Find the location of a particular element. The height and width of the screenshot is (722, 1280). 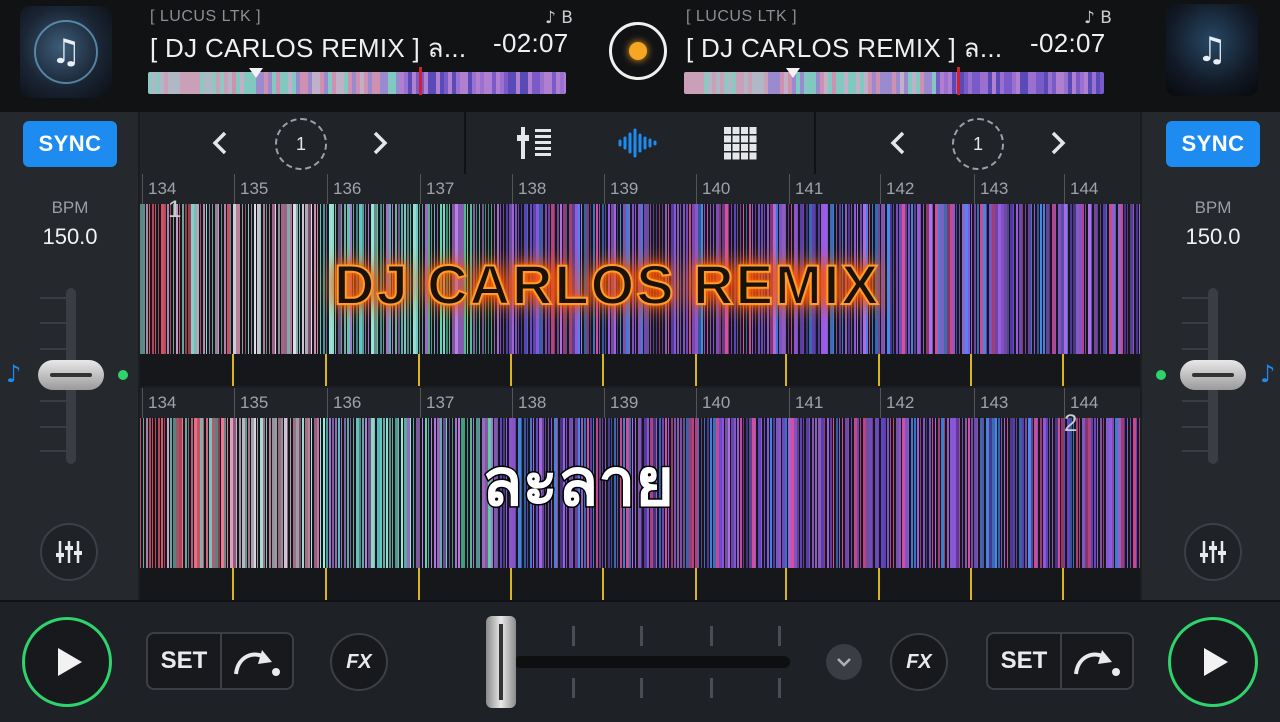

right-loop-prev-button is located at coordinates (898, 143).